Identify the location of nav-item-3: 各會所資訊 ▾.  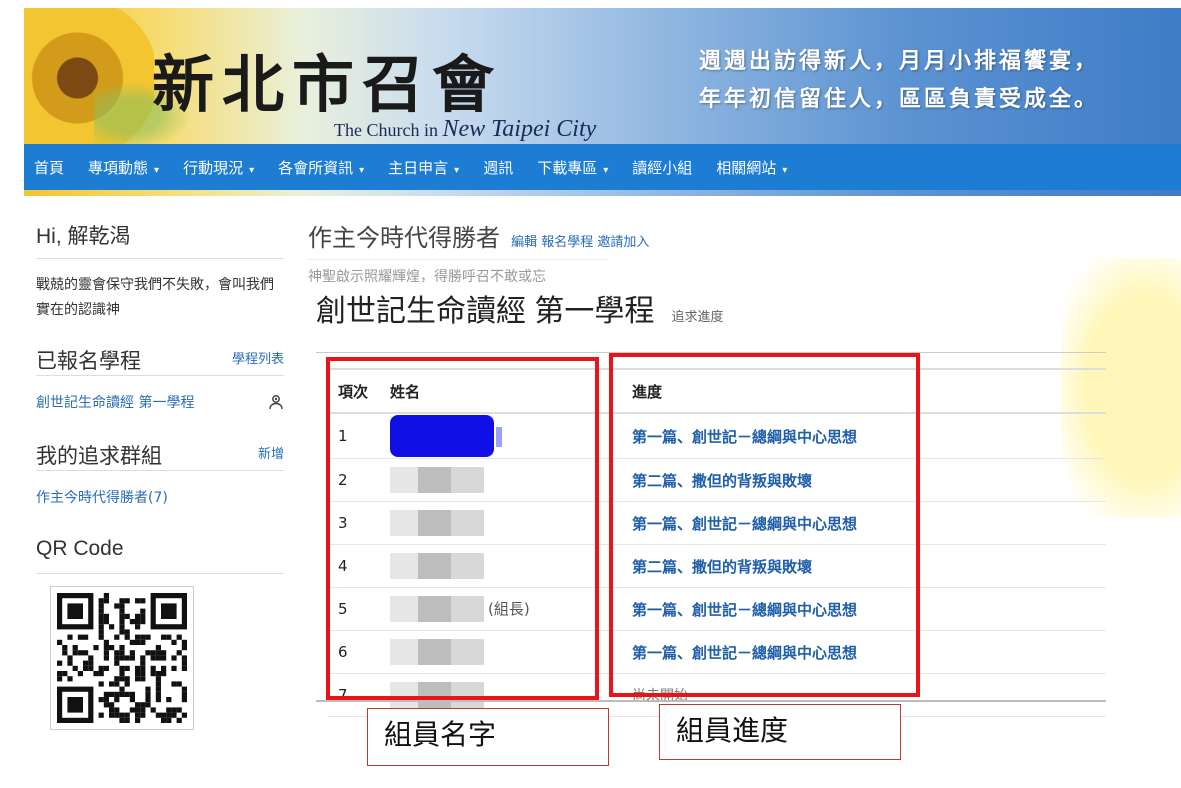
(321, 167).